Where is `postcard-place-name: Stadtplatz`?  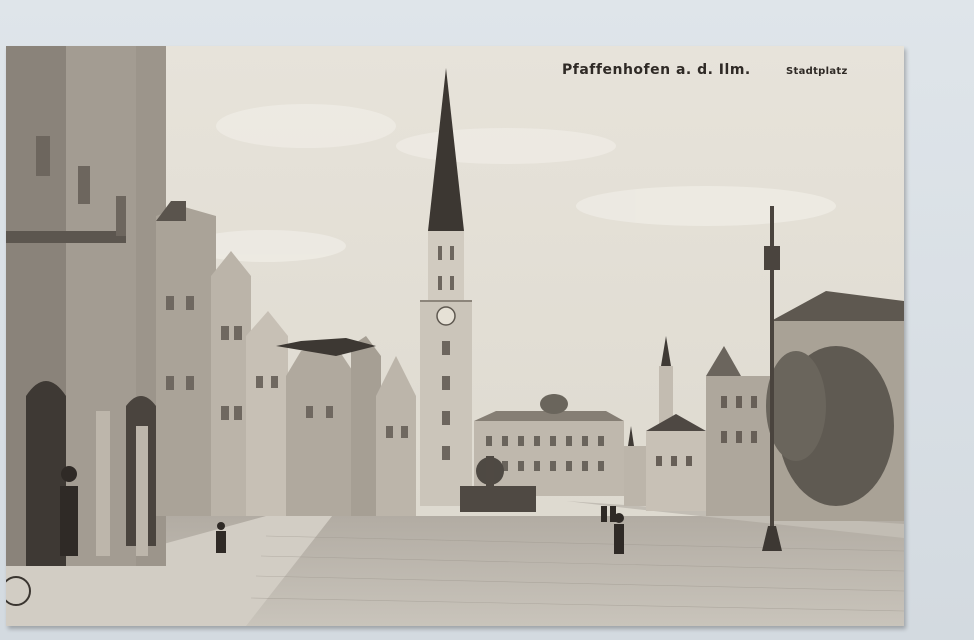
postcard-place-name: Stadtplatz is located at coordinates (817, 71).